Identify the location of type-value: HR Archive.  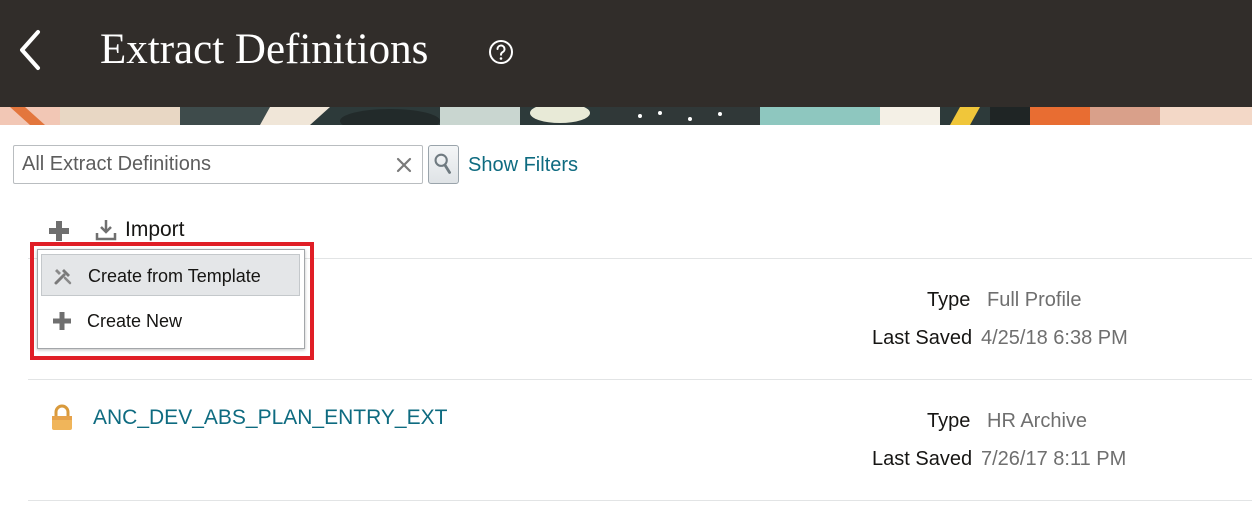
(1037, 421).